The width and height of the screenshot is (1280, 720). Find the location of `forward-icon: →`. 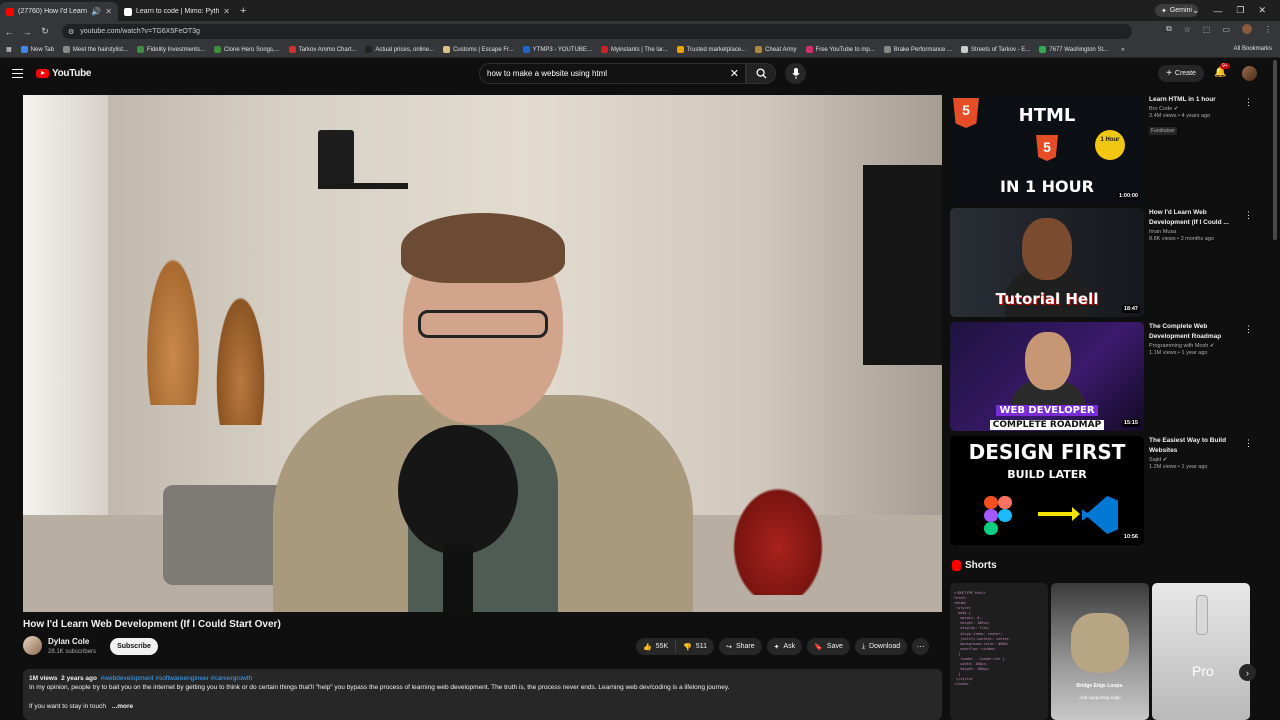

forward-icon: → is located at coordinates (27, 32).